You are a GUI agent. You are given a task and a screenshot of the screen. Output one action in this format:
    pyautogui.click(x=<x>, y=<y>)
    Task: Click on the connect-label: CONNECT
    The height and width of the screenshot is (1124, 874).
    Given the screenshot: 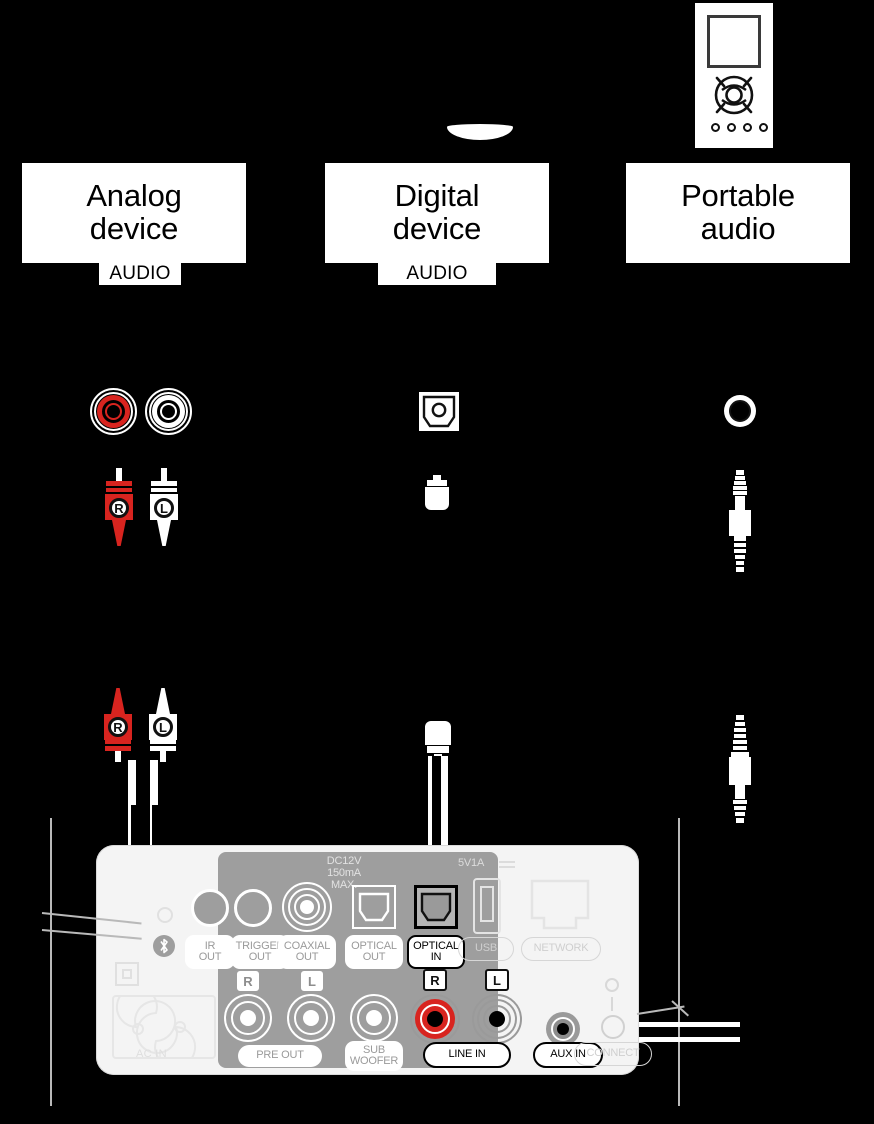 What is the action you would take?
    pyautogui.click(x=613, y=1054)
    